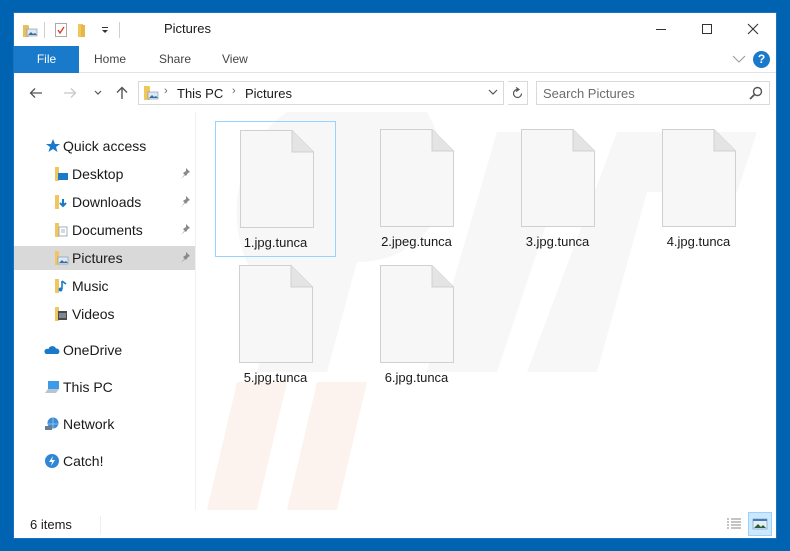 This screenshot has height=551, width=790. I want to click on catch-icon, so click(52, 461).